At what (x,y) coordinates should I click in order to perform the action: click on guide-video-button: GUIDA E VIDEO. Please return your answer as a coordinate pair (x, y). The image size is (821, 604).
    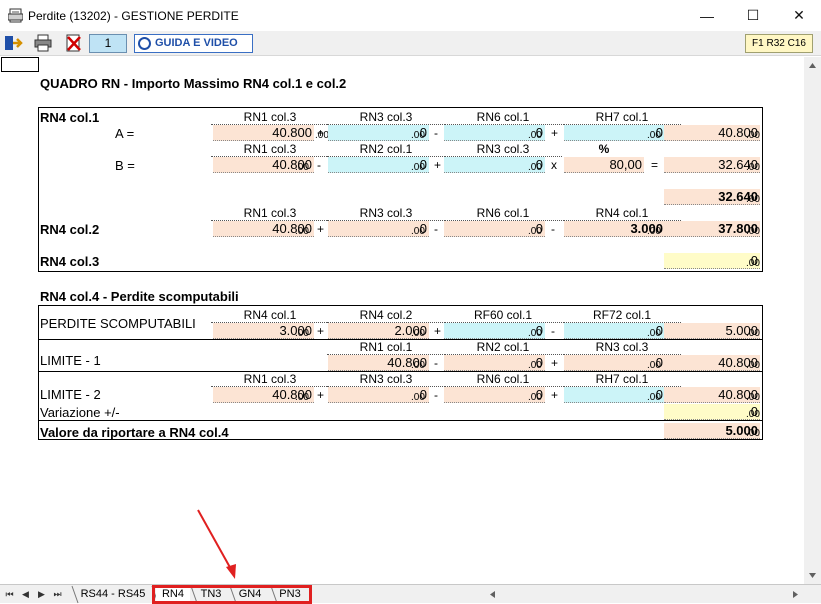
    Looking at the image, I should click on (193, 43).